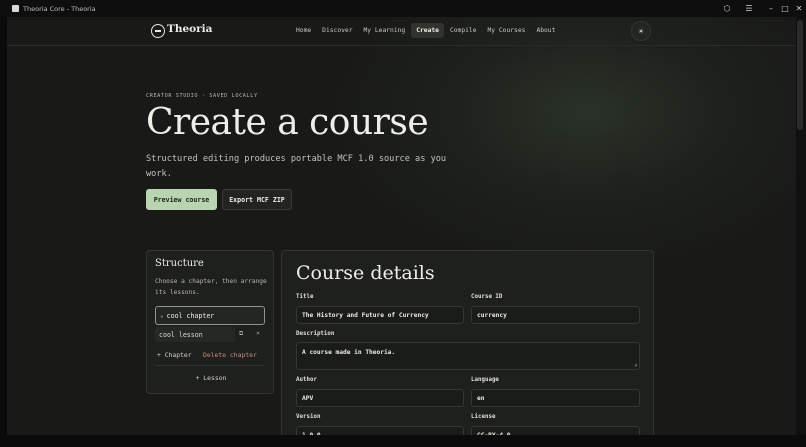 This screenshot has width=806, height=447. Describe the element at coordinates (230, 355) in the screenshot. I see `delete-chapter-button: Delete chapter` at that location.